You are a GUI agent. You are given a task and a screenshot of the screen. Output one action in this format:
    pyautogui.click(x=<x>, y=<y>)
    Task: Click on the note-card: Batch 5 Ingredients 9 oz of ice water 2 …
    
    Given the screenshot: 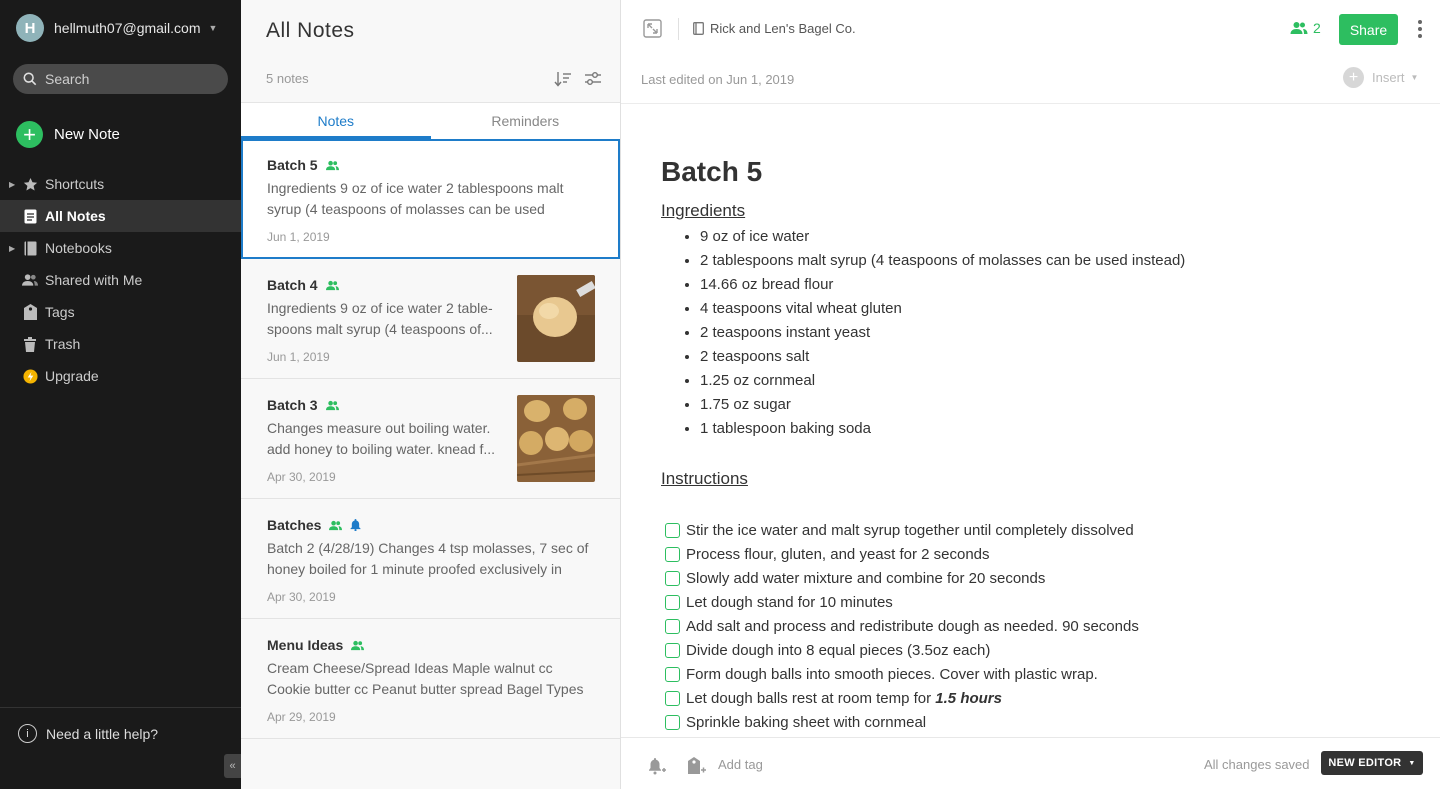 What is the action you would take?
    pyautogui.click(x=430, y=199)
    